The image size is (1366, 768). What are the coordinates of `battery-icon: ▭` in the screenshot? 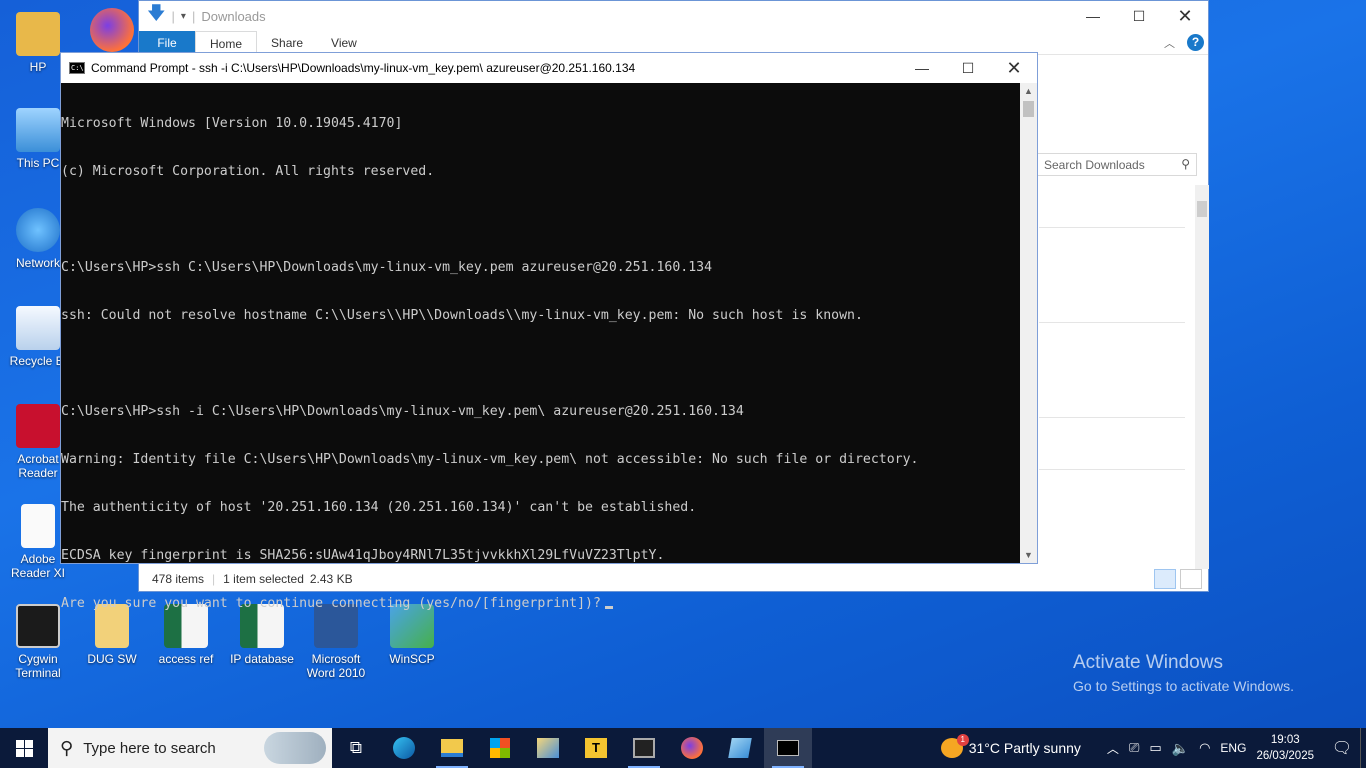 It's located at (1155, 748).